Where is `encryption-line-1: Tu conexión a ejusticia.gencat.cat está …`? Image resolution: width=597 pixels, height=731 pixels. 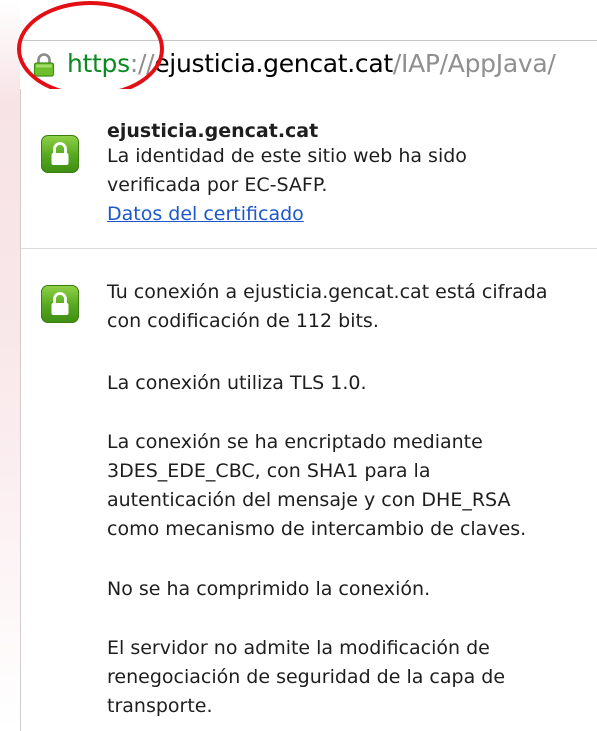
encryption-line-1: Tu conexión a ejusticia.gencat.cat está … is located at coordinates (327, 292).